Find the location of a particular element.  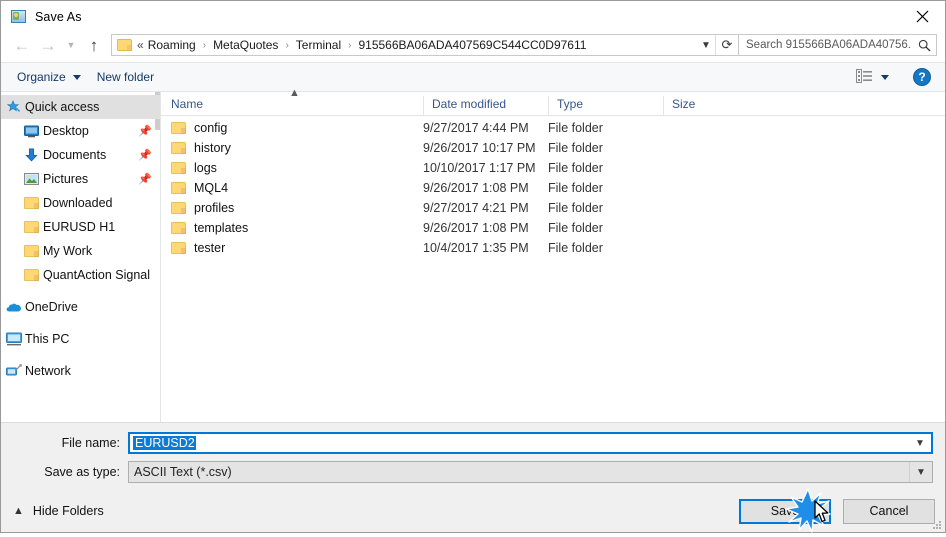

file-name-input: EURUSD2 ▼ is located at coordinates (530, 443).